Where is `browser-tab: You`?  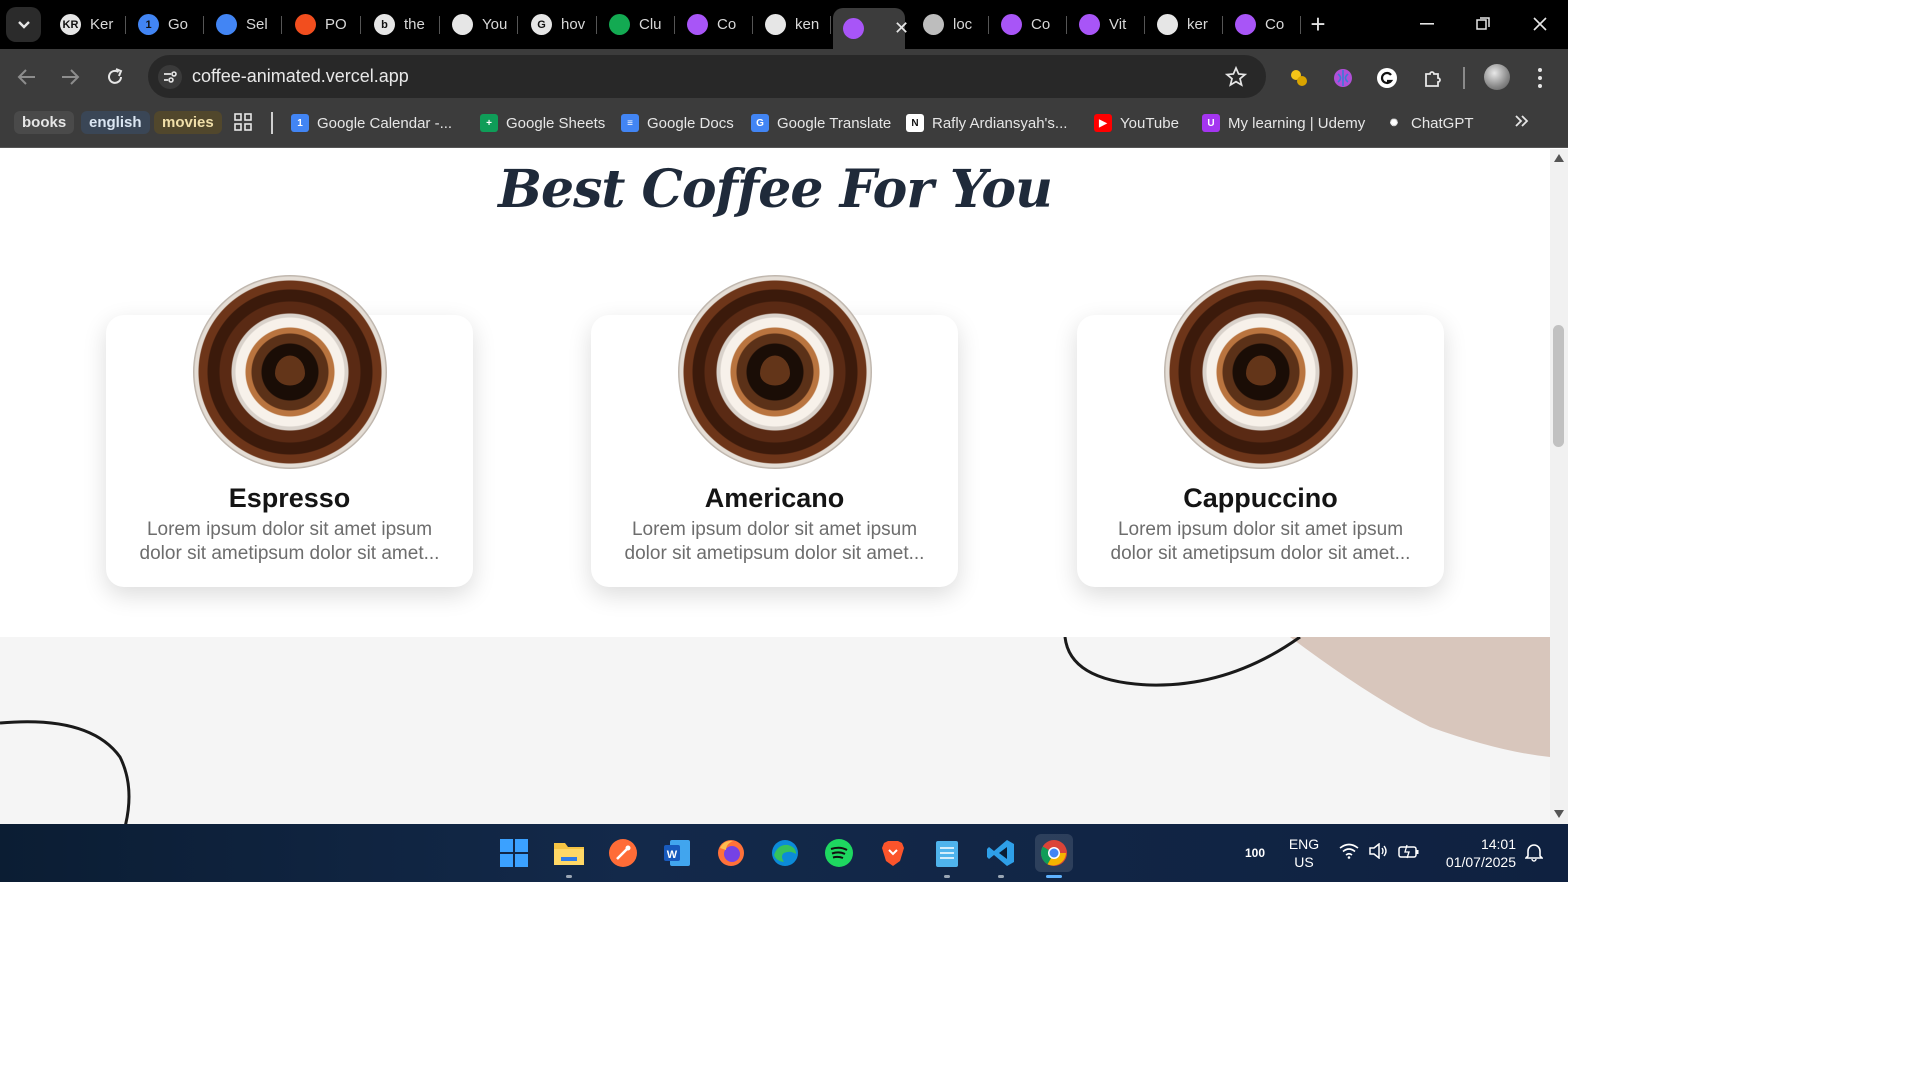 browser-tab: You is located at coordinates (480, 24).